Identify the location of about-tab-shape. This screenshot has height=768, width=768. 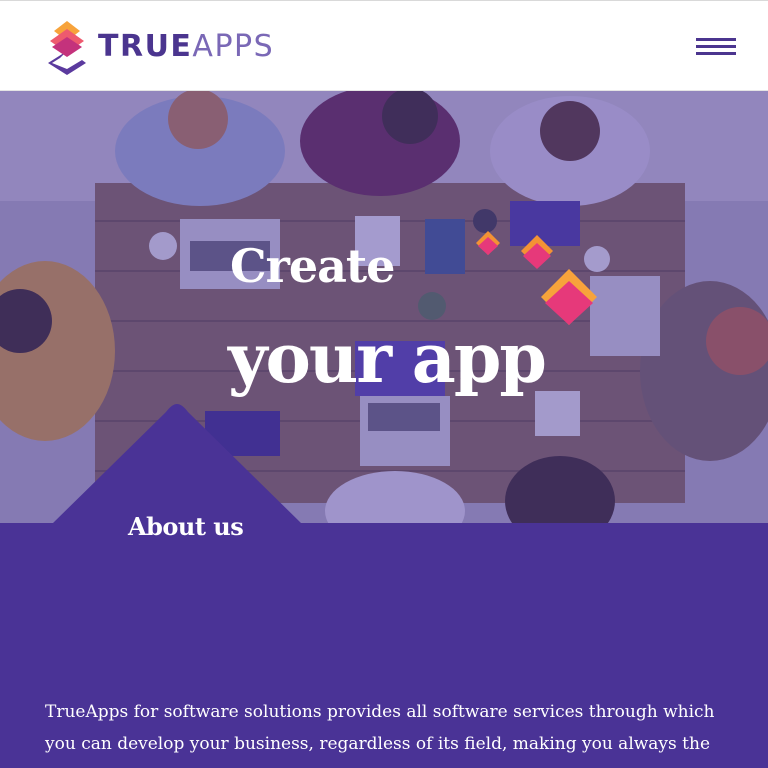
(177, 464).